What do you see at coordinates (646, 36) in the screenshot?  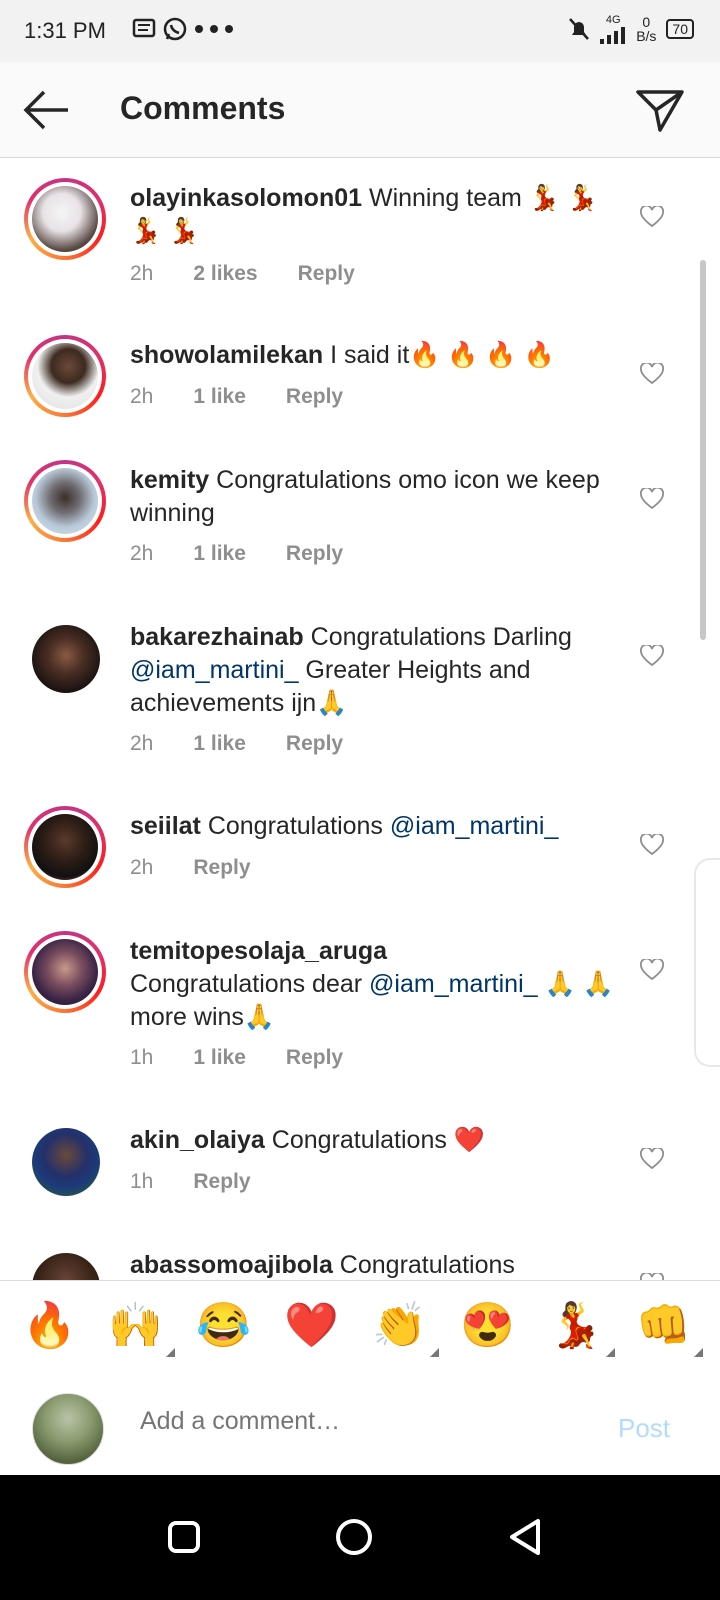 I see `speed-unit: B/s` at bounding box center [646, 36].